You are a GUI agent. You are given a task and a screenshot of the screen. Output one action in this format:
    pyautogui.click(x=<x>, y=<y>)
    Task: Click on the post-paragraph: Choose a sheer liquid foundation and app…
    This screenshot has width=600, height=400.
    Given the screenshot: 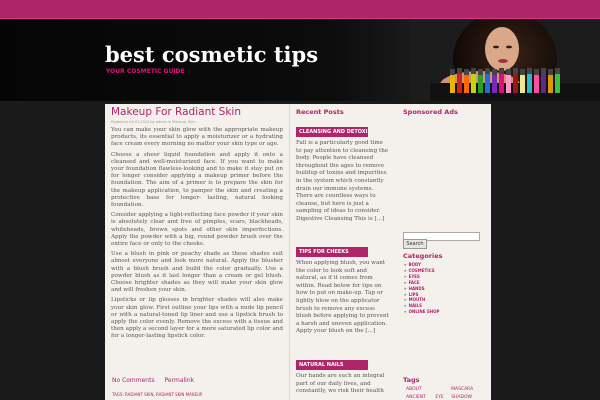 What is the action you would take?
    pyautogui.click(x=197, y=180)
    